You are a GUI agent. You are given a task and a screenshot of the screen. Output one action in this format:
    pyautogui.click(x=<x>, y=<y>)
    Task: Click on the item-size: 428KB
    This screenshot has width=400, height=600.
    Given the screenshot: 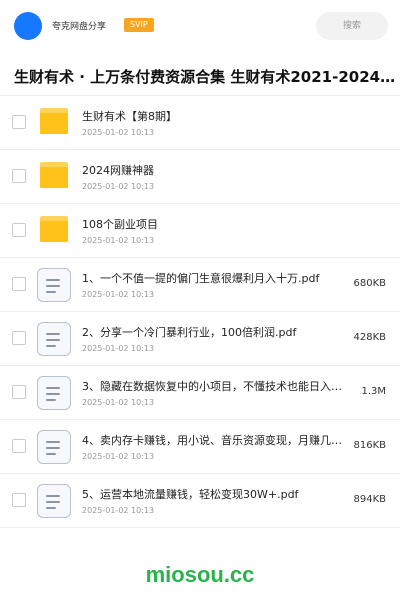 What is the action you would take?
    pyautogui.click(x=369, y=337)
    